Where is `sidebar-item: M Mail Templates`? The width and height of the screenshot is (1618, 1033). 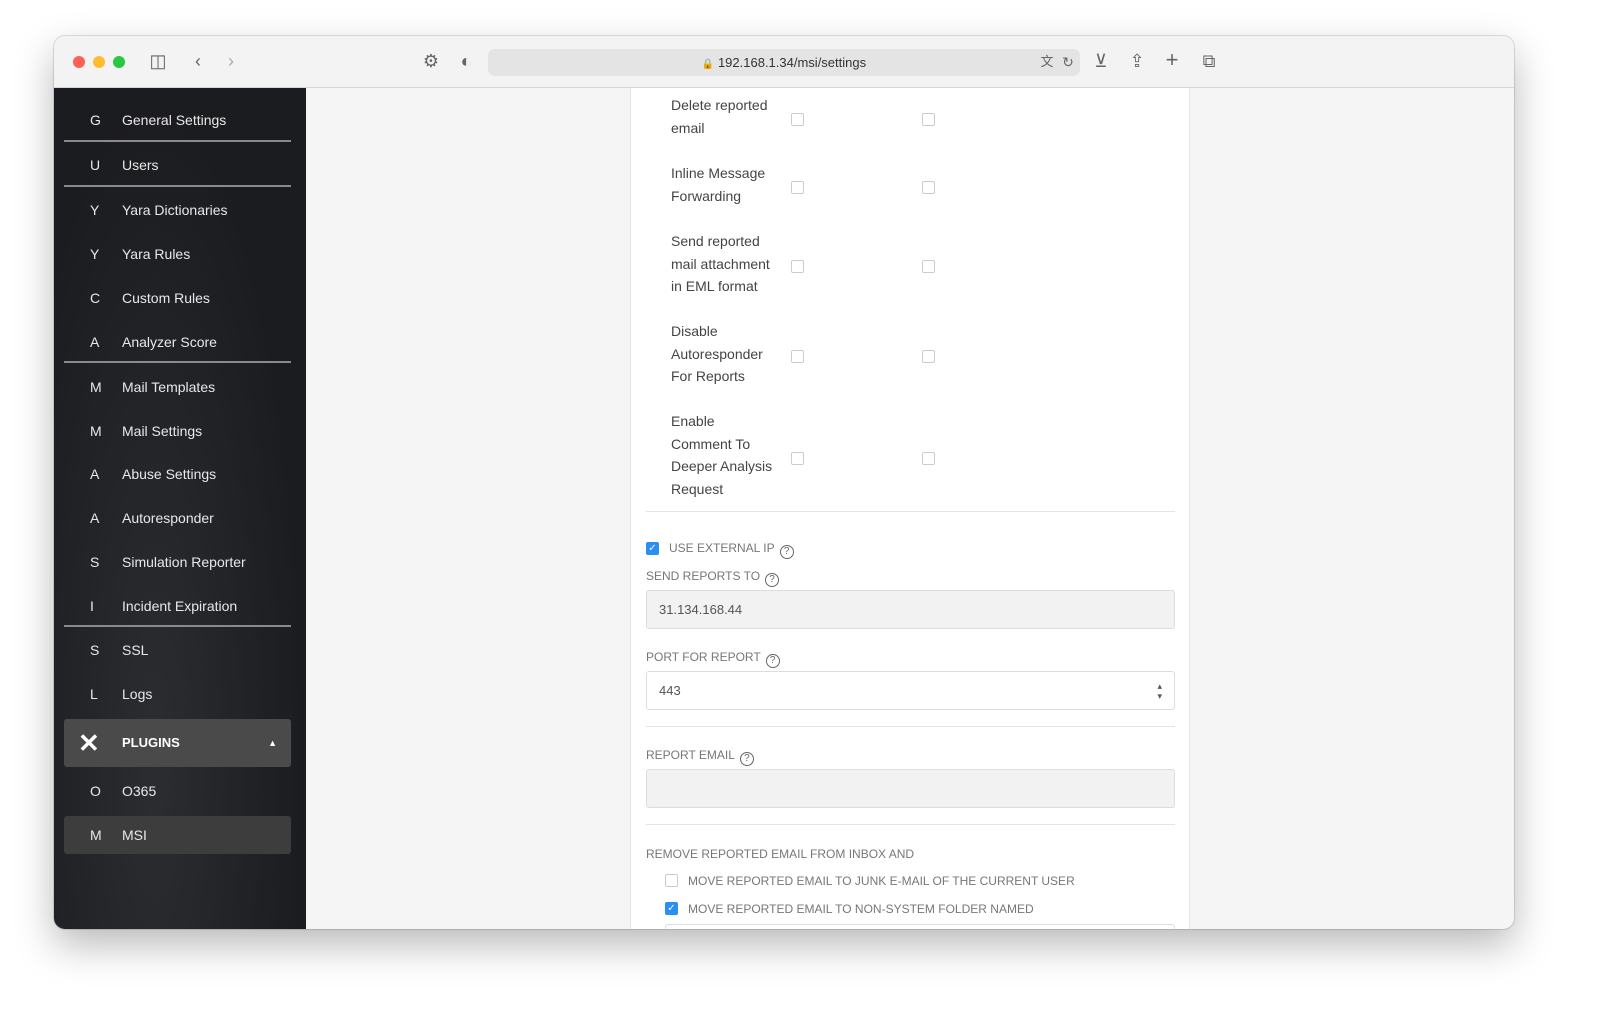 sidebar-item: M Mail Templates is located at coordinates (177, 387).